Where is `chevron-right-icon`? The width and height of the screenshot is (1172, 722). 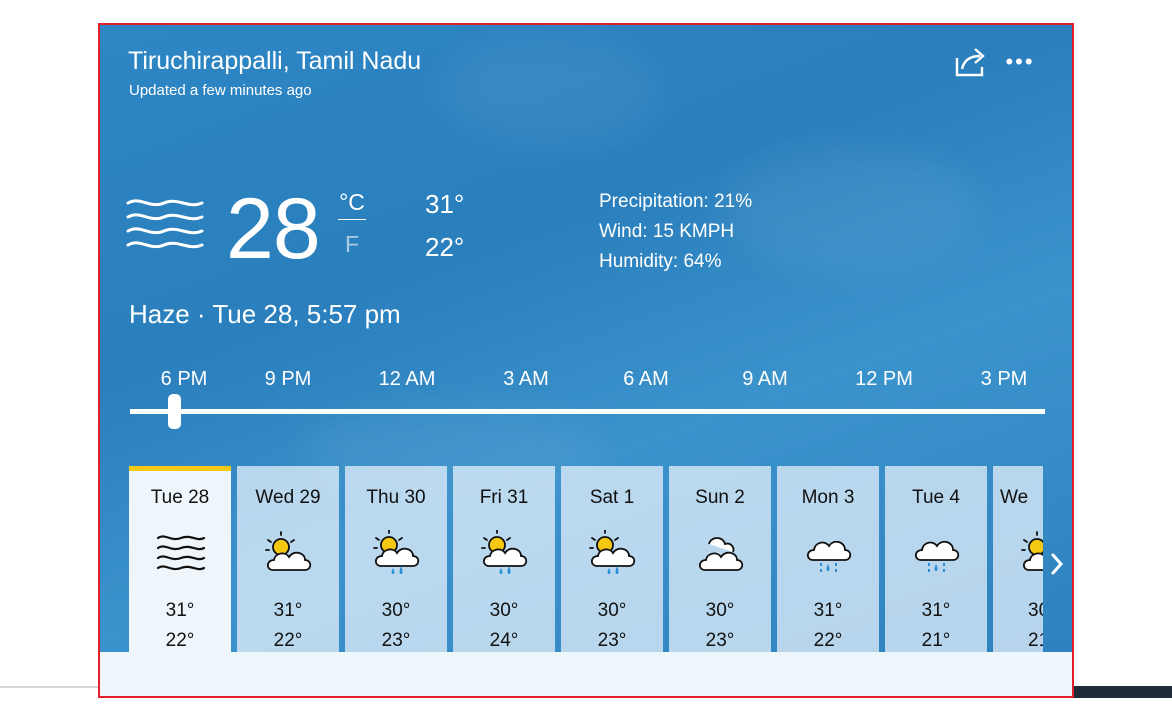 chevron-right-icon is located at coordinates (1057, 564).